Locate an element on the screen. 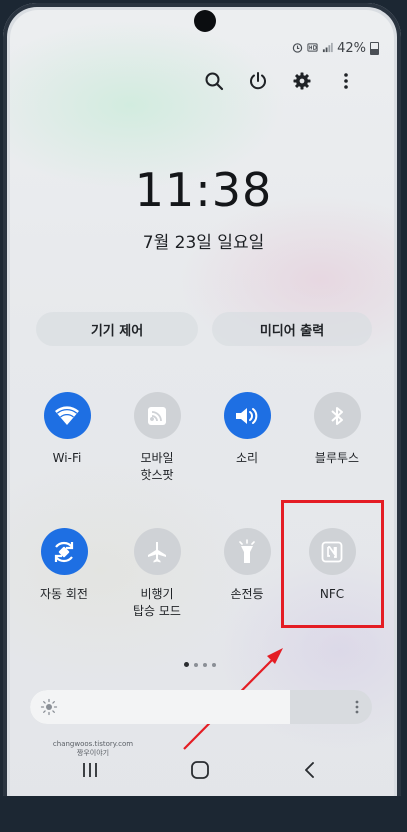 The image size is (407, 832). battery-icon is located at coordinates (374, 48).